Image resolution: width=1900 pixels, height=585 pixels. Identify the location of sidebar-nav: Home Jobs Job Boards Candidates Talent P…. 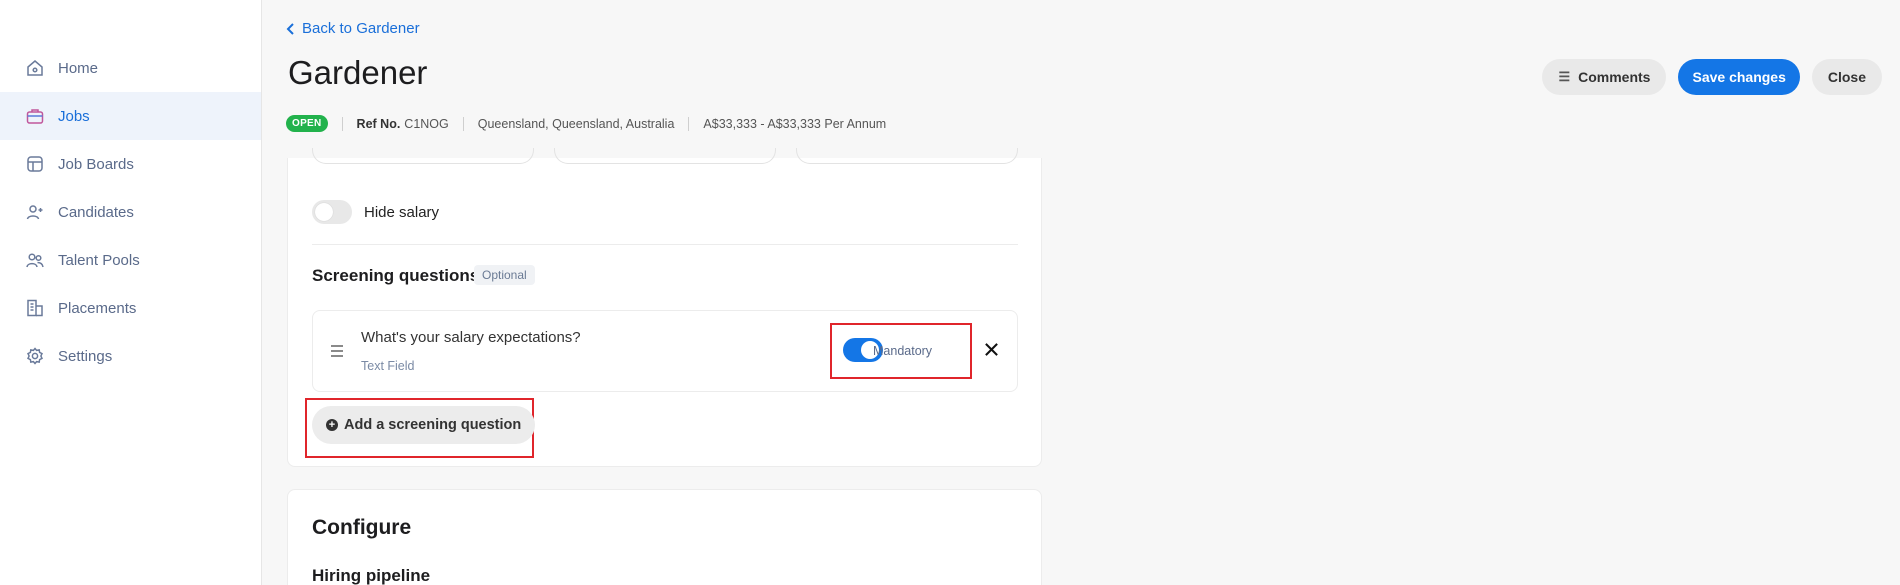
(130, 212).